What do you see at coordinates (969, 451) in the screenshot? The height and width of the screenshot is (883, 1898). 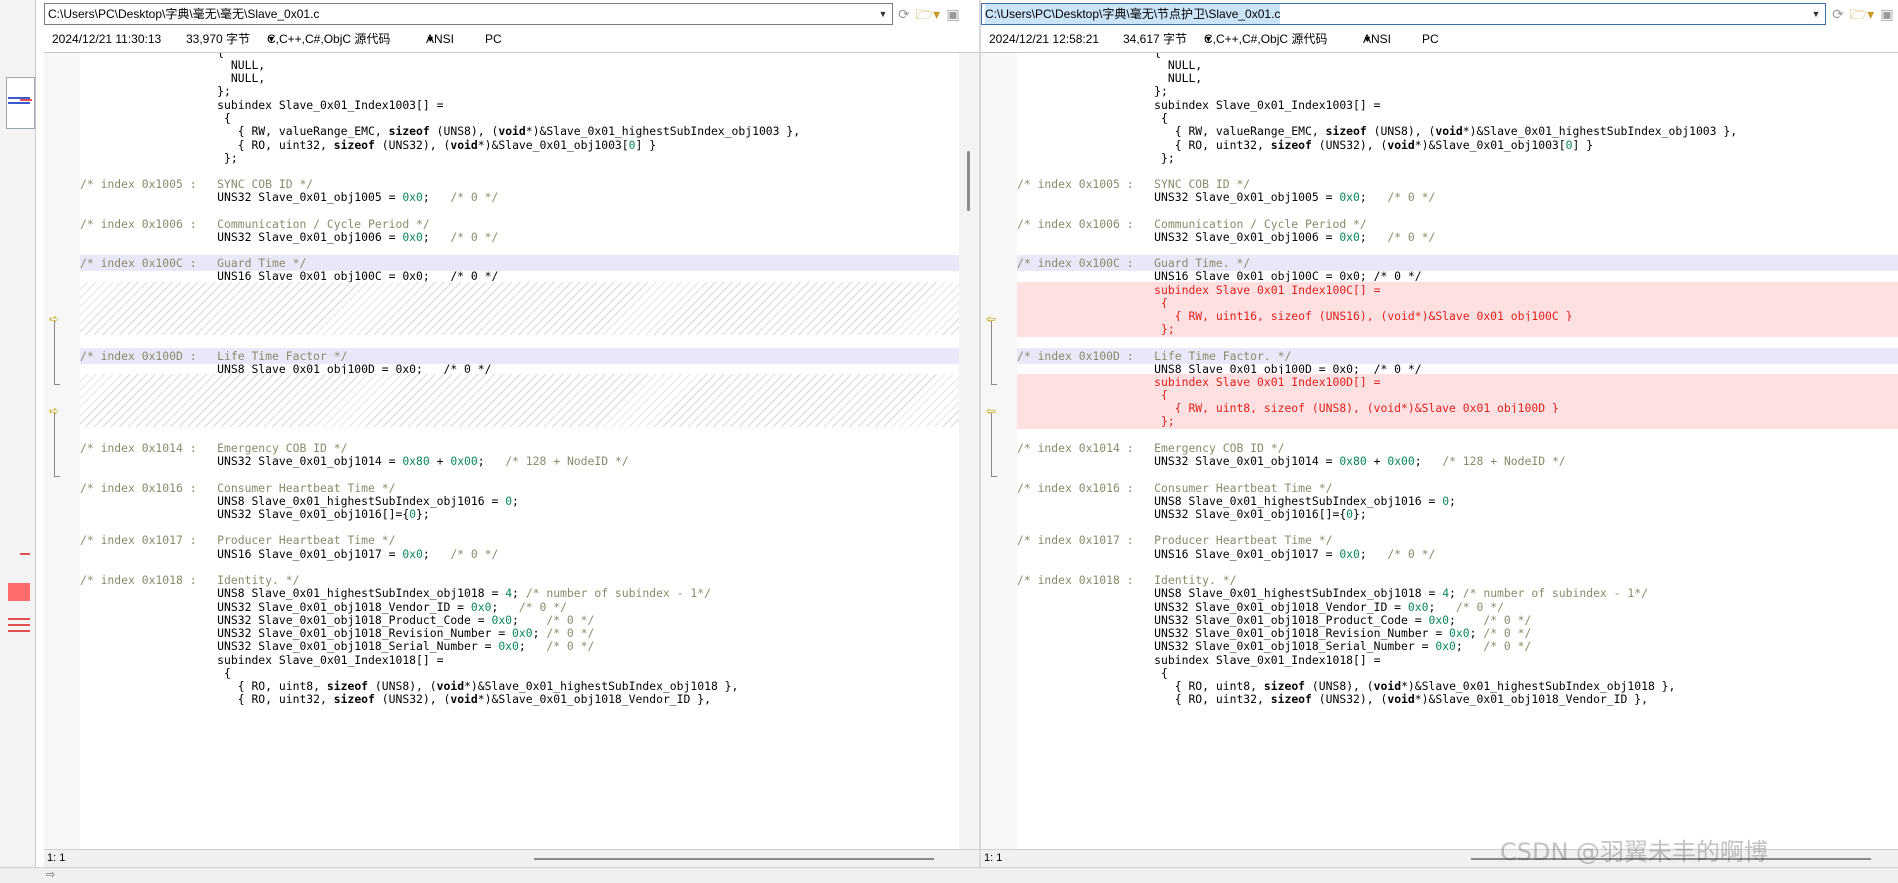 I see `left-vertical-scrollbar` at bounding box center [969, 451].